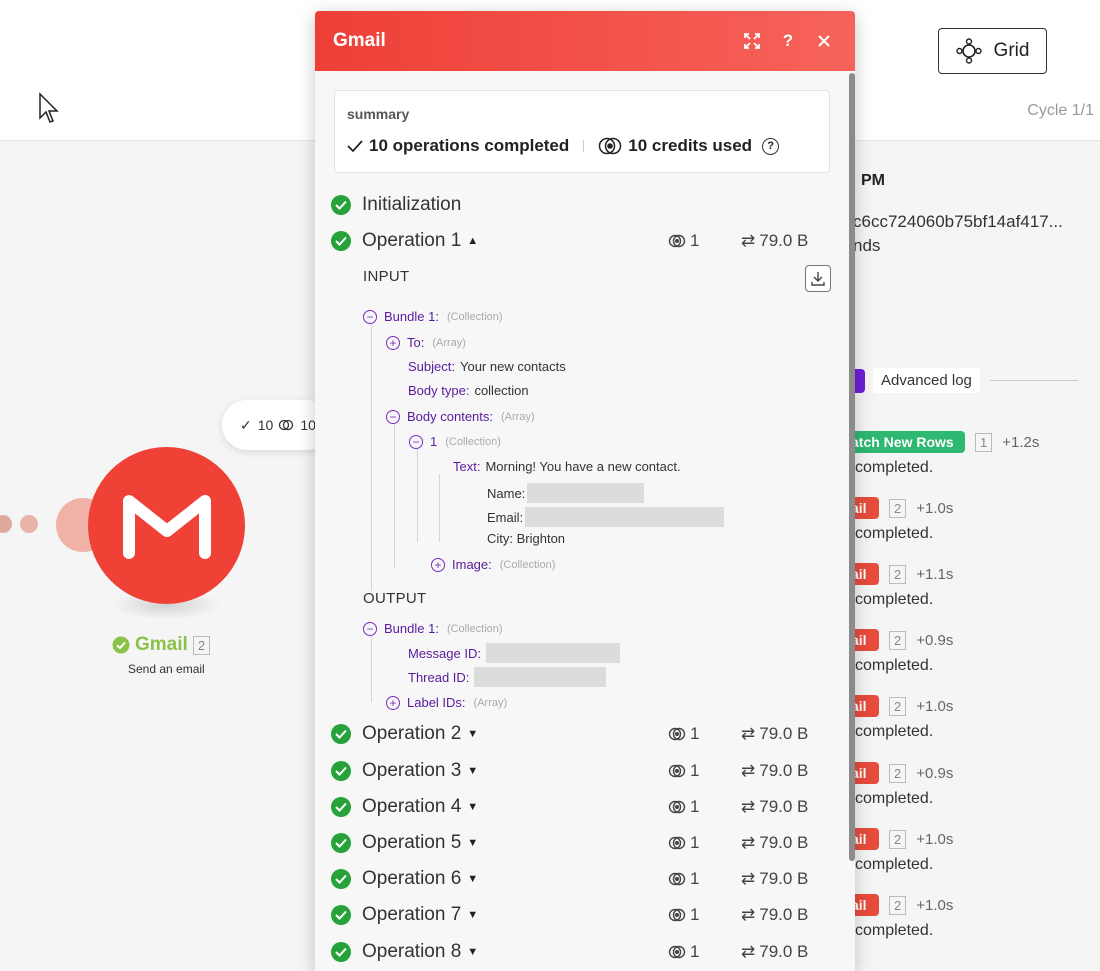 This screenshot has width=1100, height=971. What do you see at coordinates (824, 41) in the screenshot?
I see `close-button` at bounding box center [824, 41].